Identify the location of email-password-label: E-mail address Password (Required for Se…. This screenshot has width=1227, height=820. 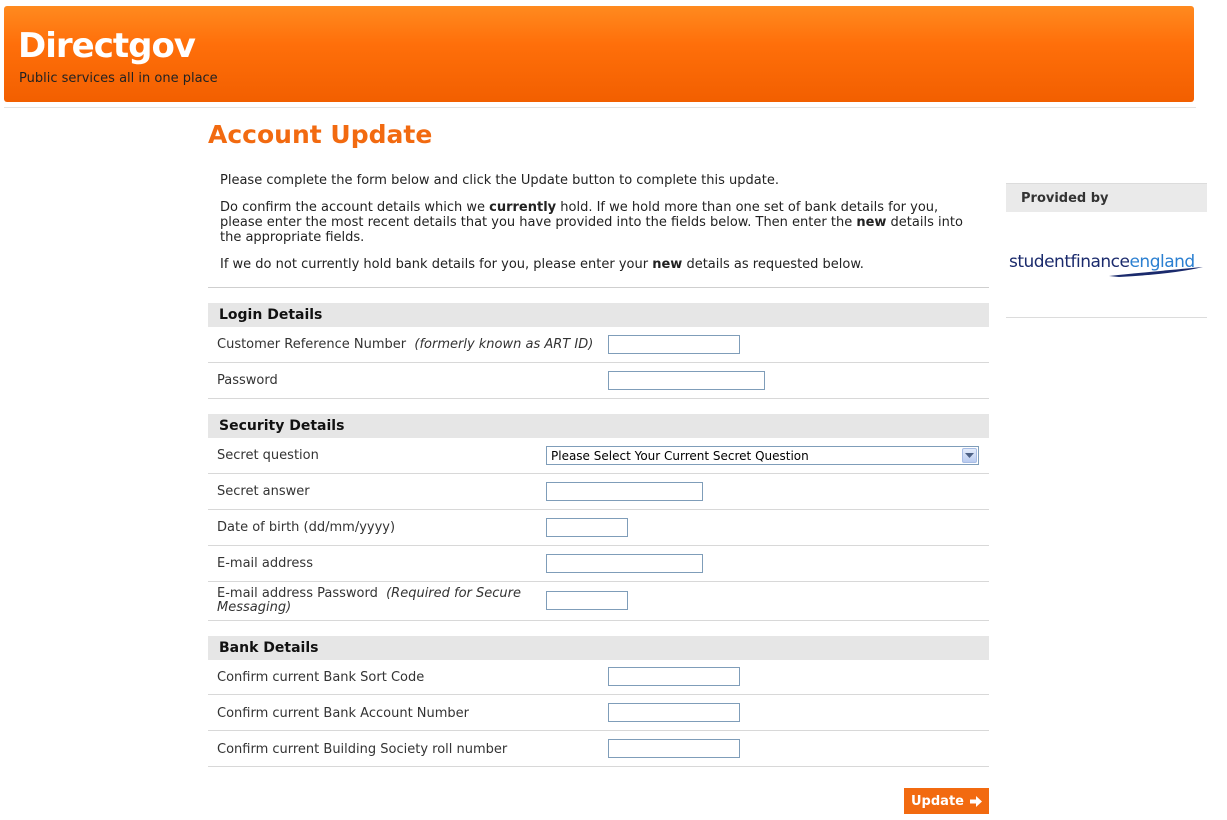
(369, 600).